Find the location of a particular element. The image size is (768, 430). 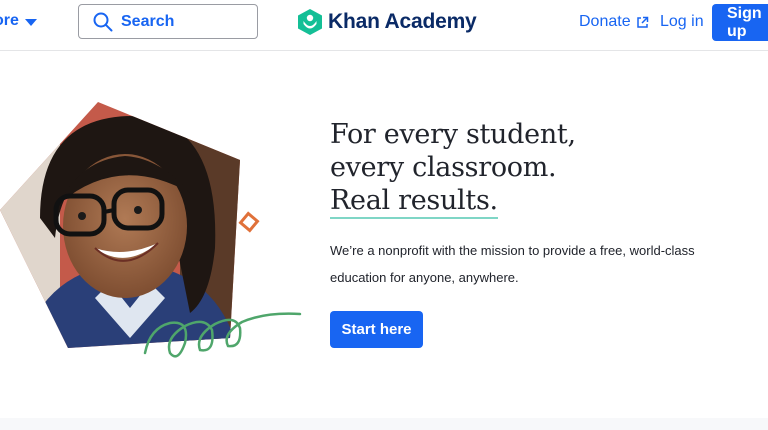

chevron-down-icon is located at coordinates (30, 22).